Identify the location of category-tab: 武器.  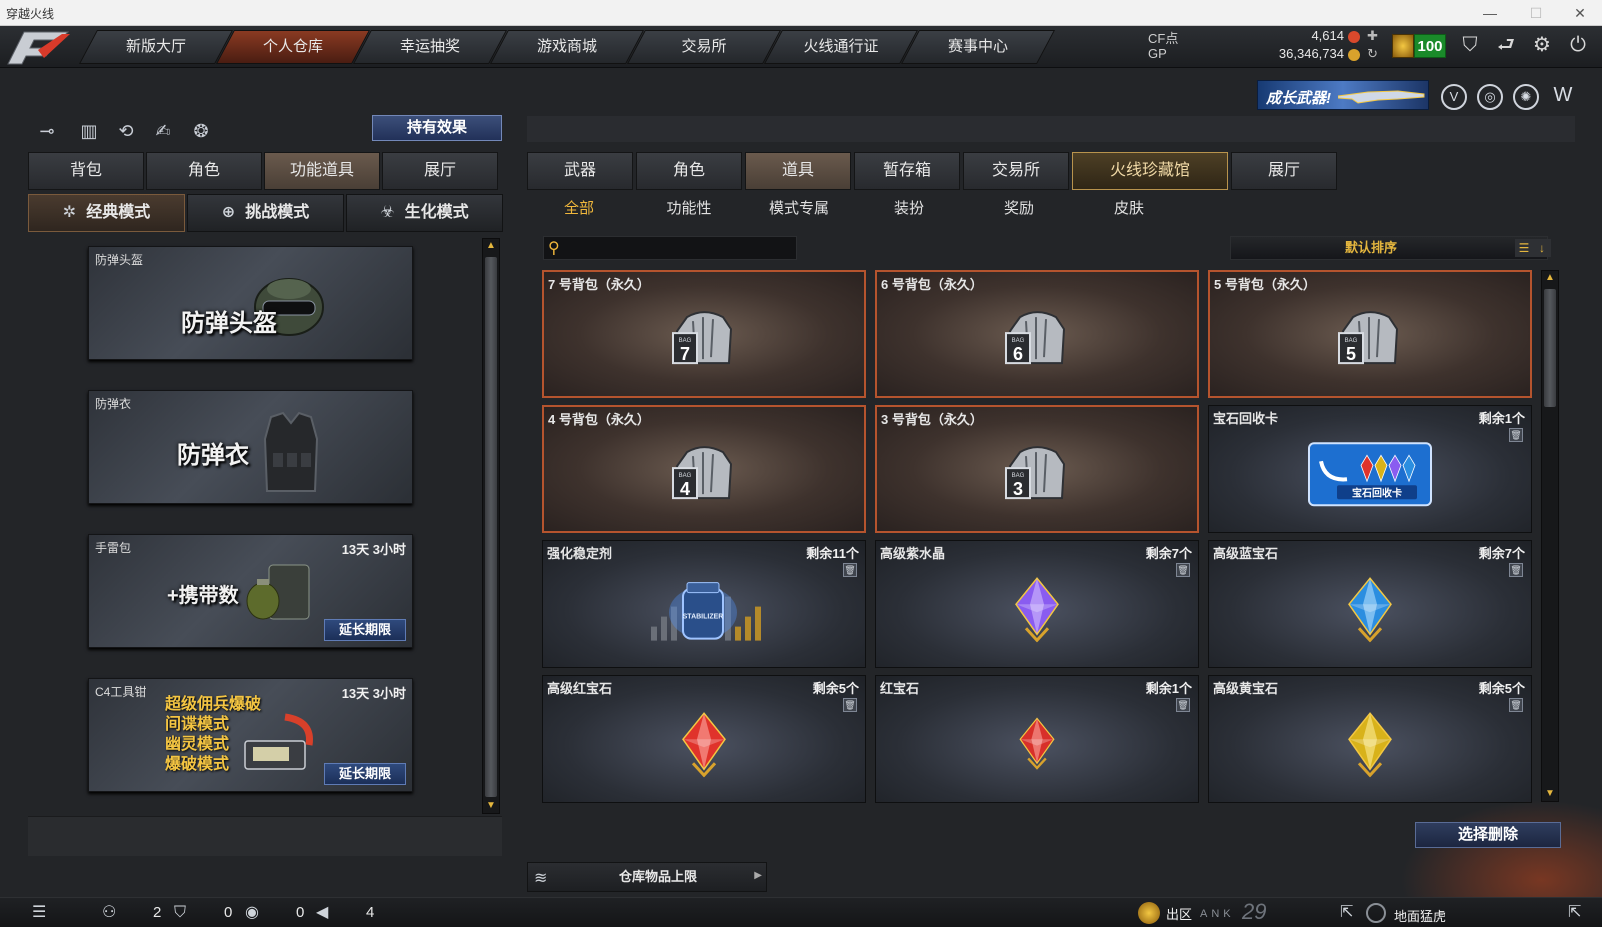
(580, 171).